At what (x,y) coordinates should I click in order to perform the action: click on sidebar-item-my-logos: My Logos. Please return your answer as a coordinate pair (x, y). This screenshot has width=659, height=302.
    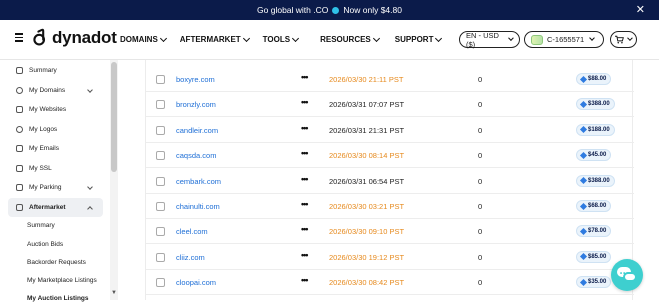
    Looking at the image, I should click on (36, 129).